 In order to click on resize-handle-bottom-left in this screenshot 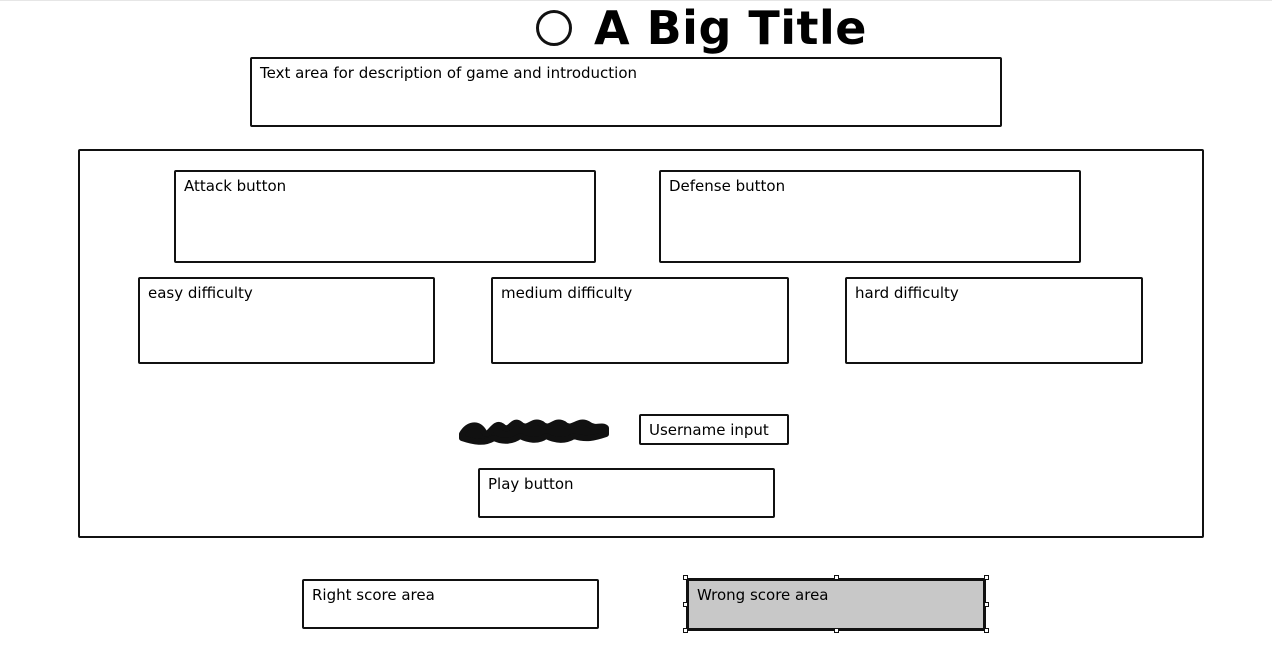, I will do `click(685, 630)`.